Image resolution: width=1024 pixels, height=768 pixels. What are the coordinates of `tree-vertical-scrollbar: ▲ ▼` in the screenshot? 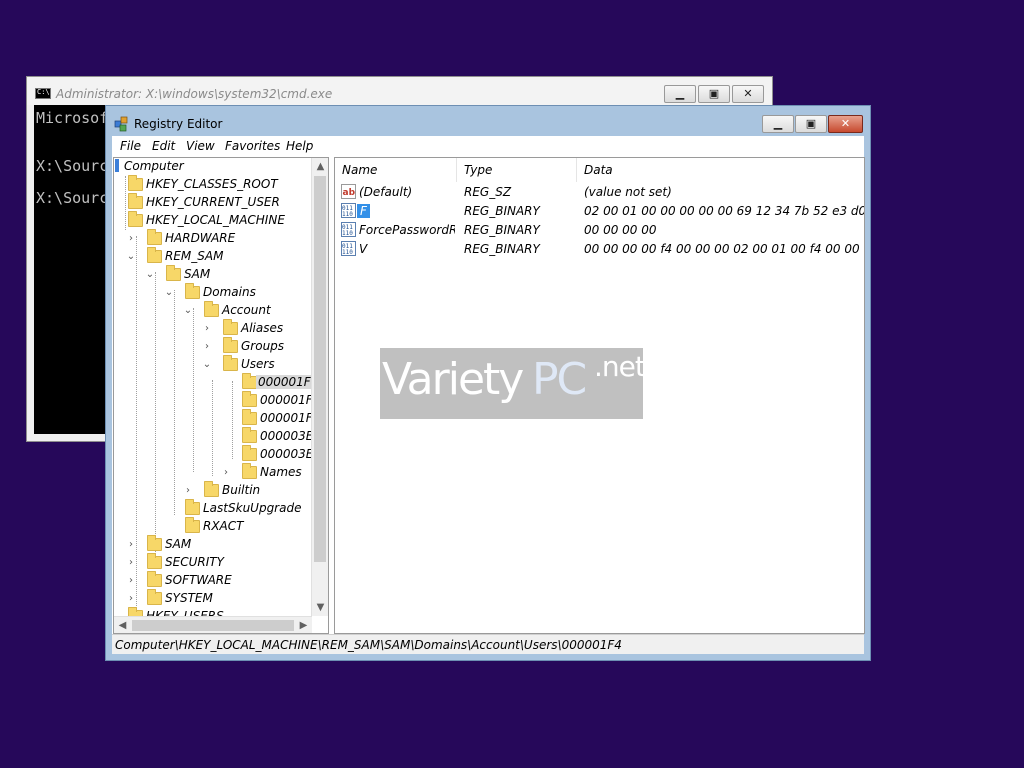 It's located at (319, 387).